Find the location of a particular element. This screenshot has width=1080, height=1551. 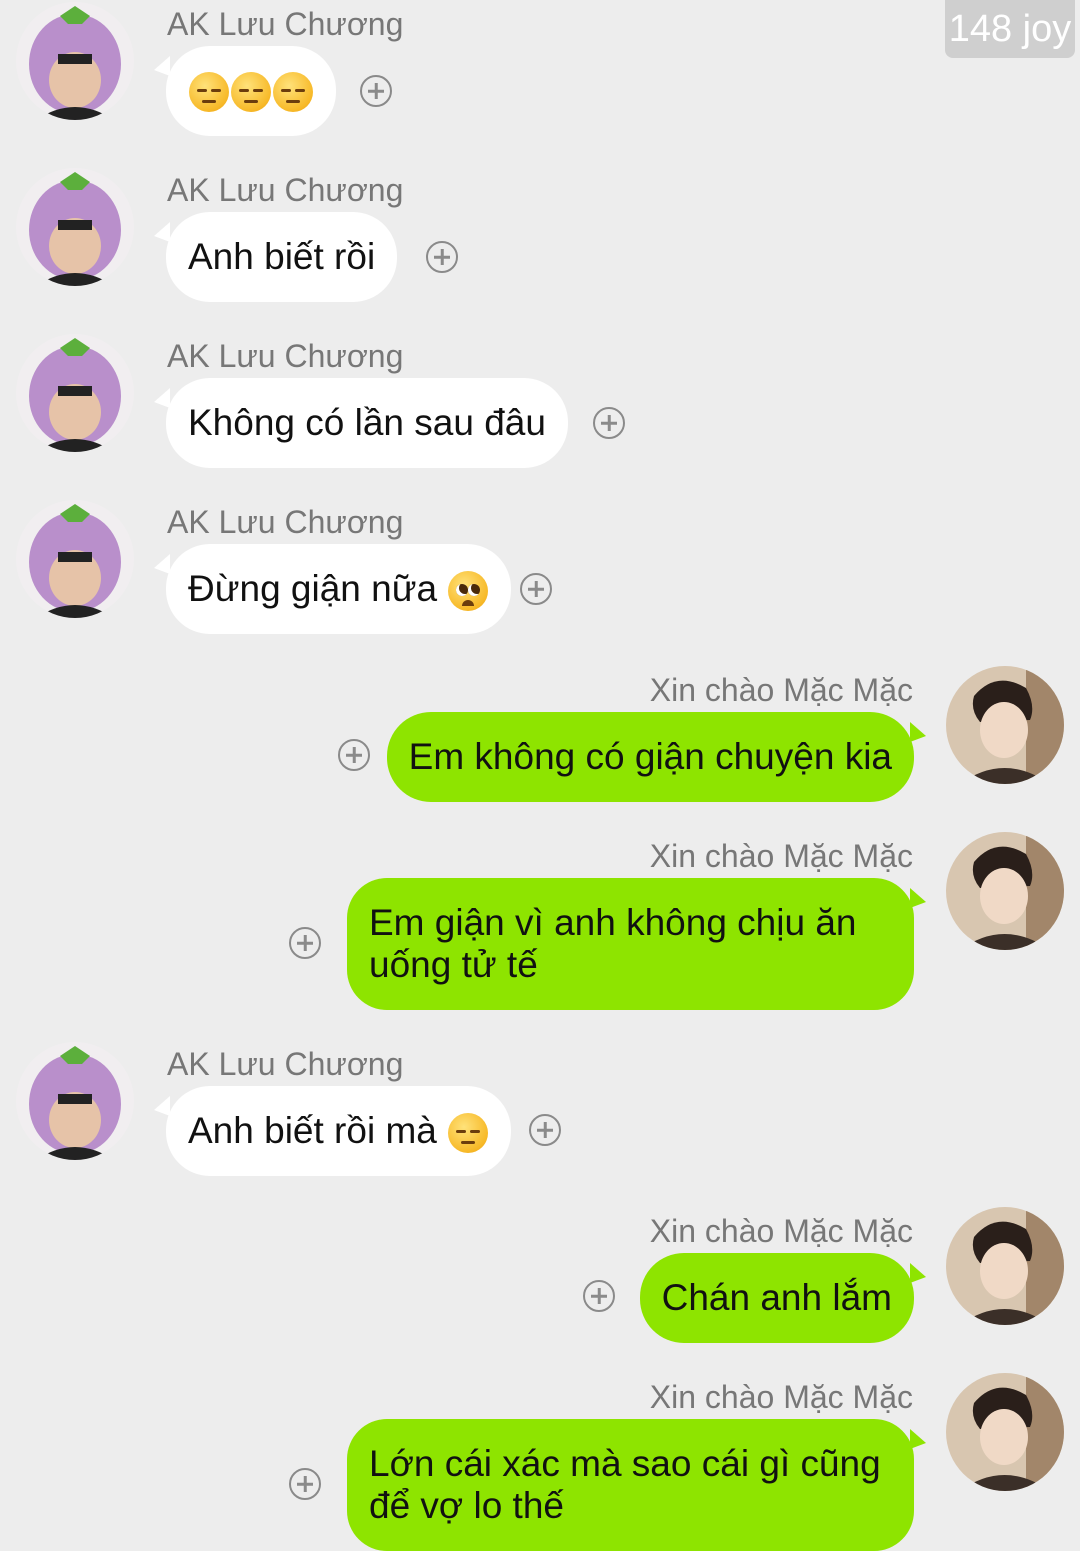

message-bubble: Chán anh lắm is located at coordinates (783, 1298).